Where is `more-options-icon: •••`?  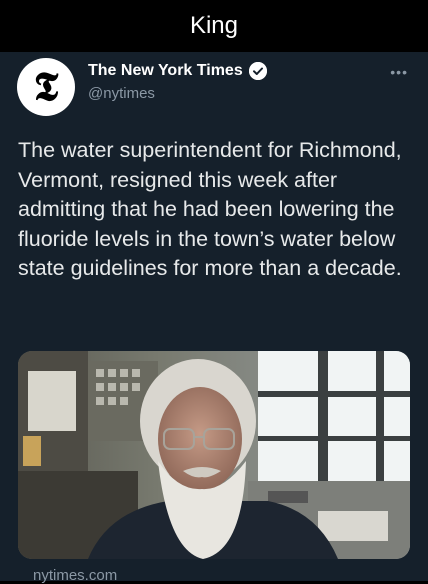
more-options-icon: ••• is located at coordinates (399, 72).